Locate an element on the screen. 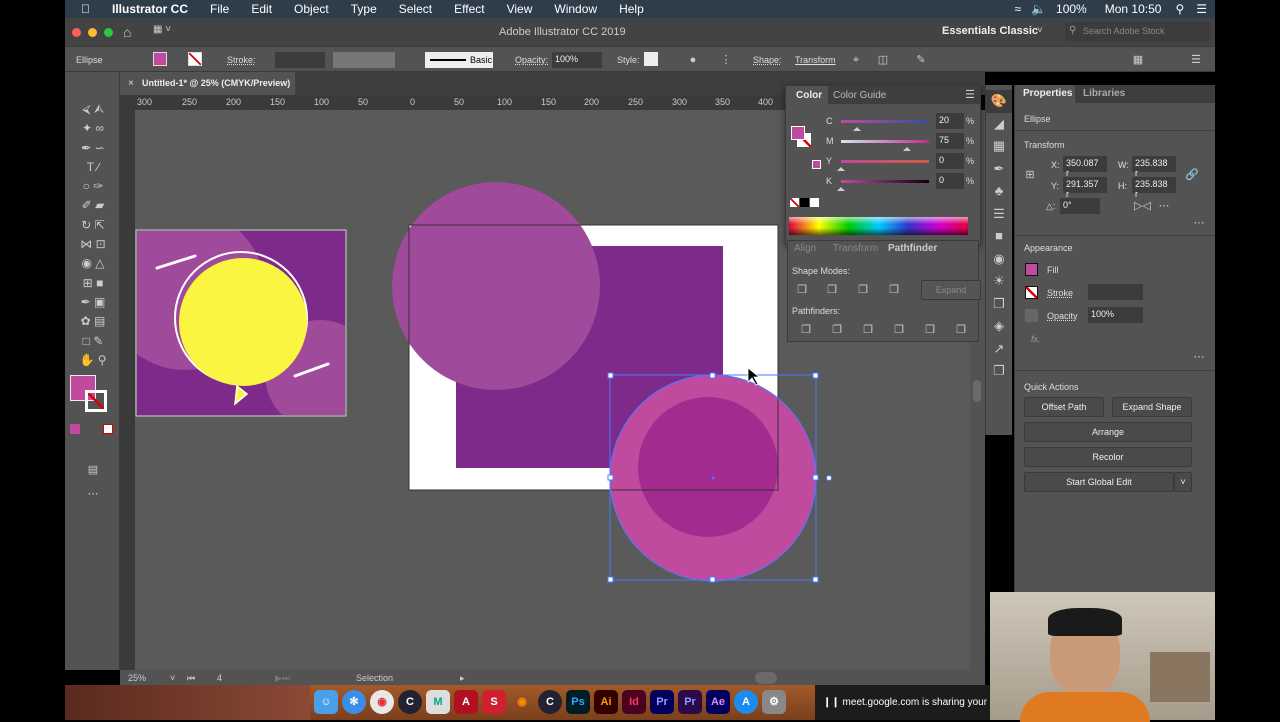  workspace-switcher: Essentials Classic is located at coordinates (990, 31).